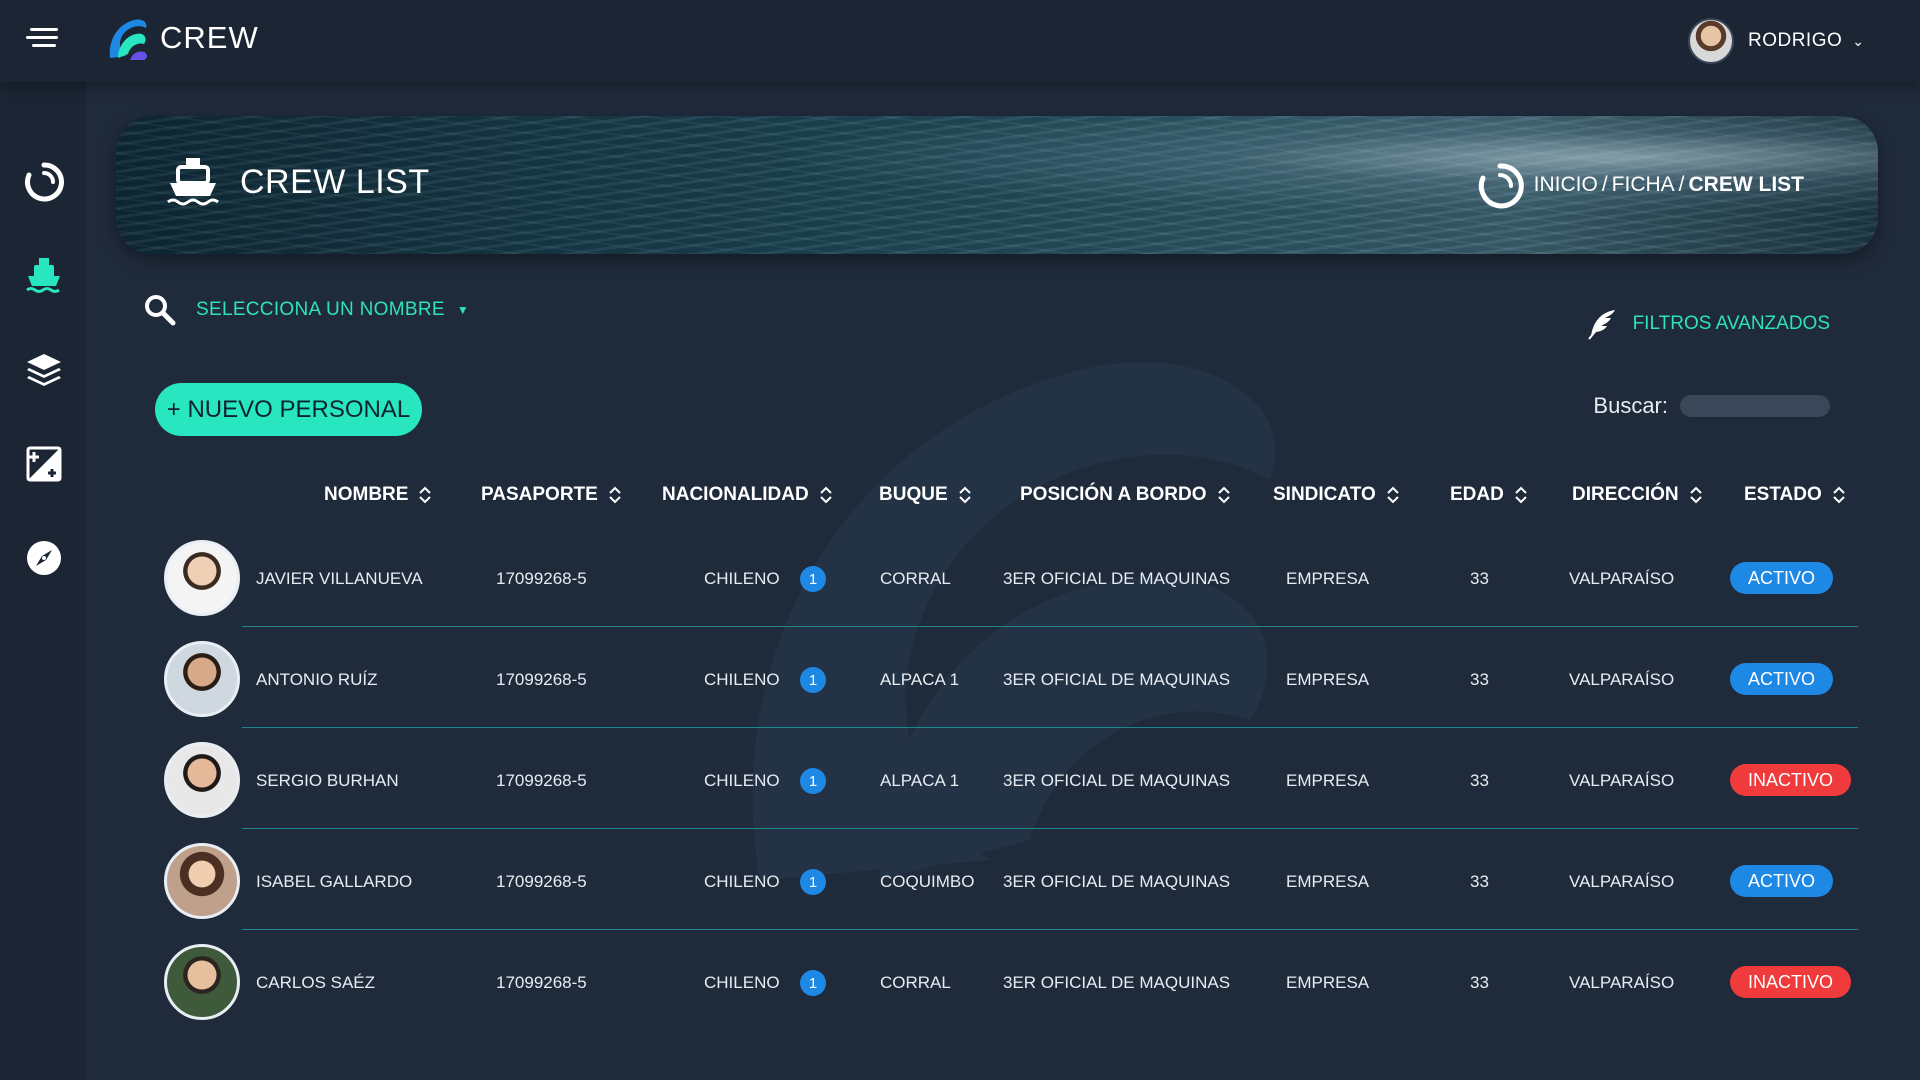 The height and width of the screenshot is (1080, 1920). I want to click on column-header-label: NOMBRE, so click(366, 494).